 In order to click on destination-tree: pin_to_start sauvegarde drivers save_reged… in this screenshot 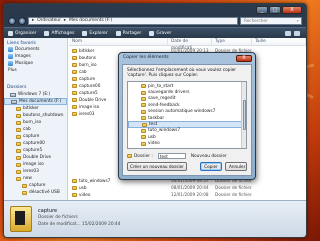, I will do `click(187, 115)`.